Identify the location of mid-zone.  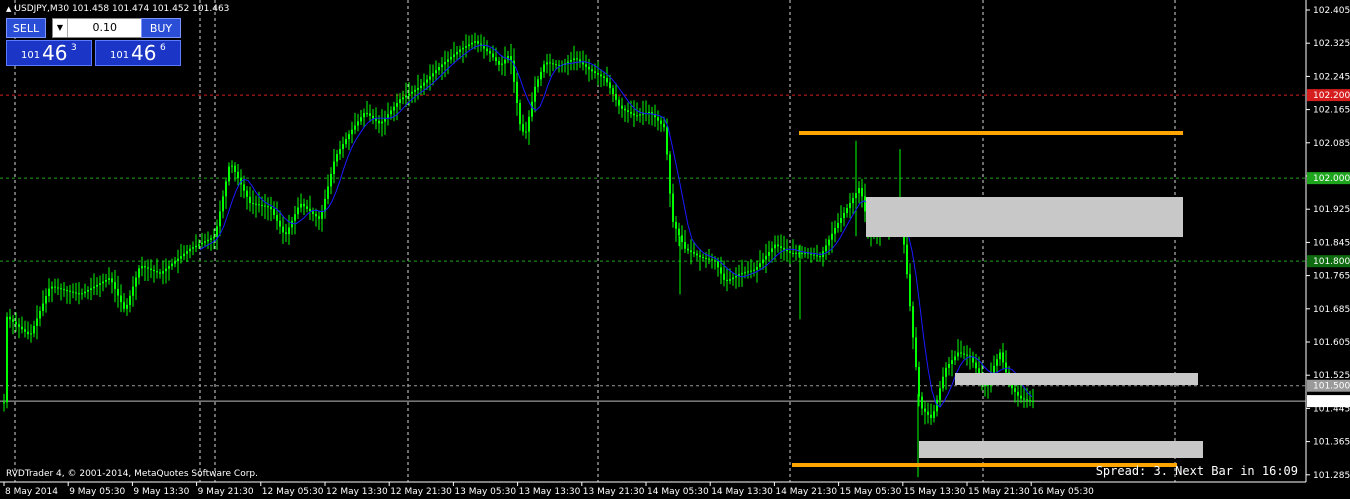
(1076, 379).